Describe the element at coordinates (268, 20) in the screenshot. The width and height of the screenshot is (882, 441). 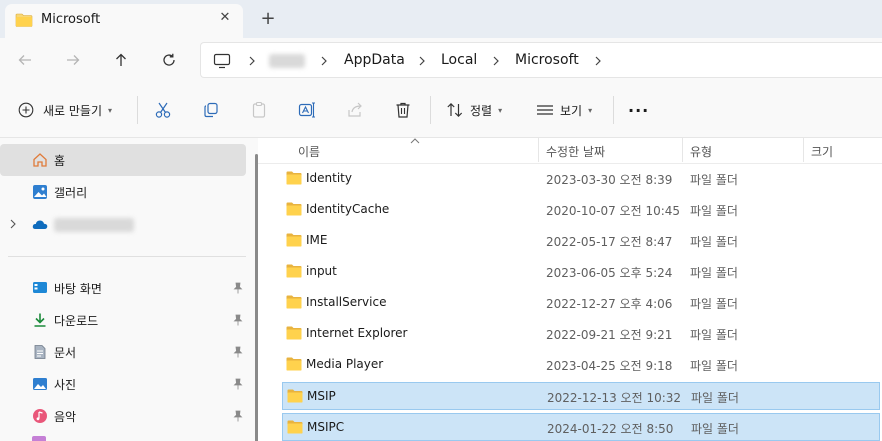
I see `new-tab-button: +` at that location.